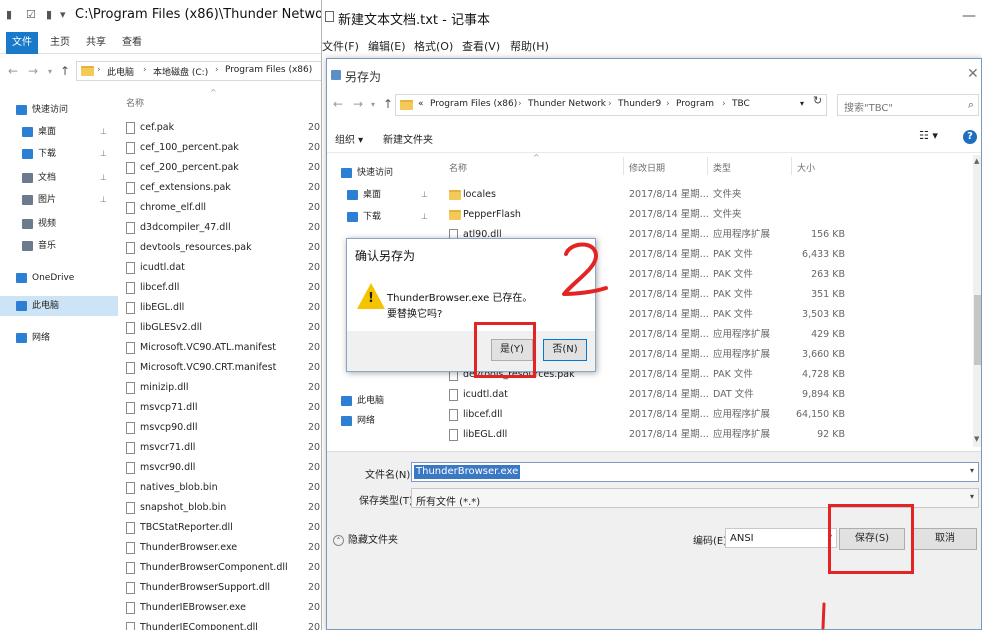 The image size is (982, 630). I want to click on explorer-address-input: › 此电脑 › 本地磁盘 (C:) › Program Files (x86), so click(198, 71).